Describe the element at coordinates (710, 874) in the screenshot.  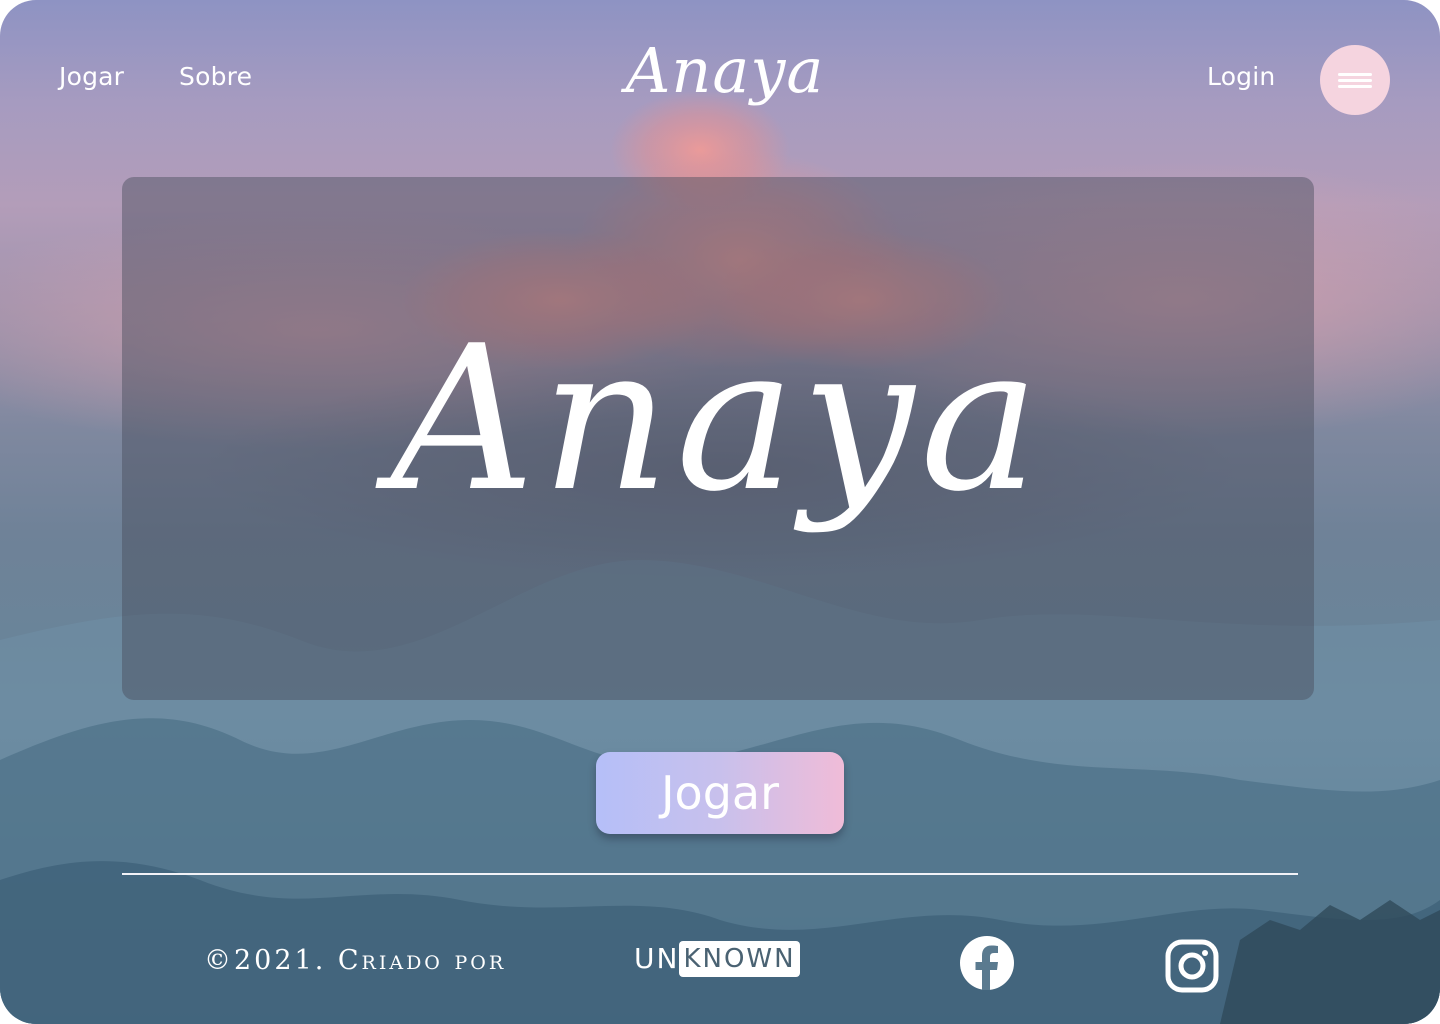
I see `footer-divider` at that location.